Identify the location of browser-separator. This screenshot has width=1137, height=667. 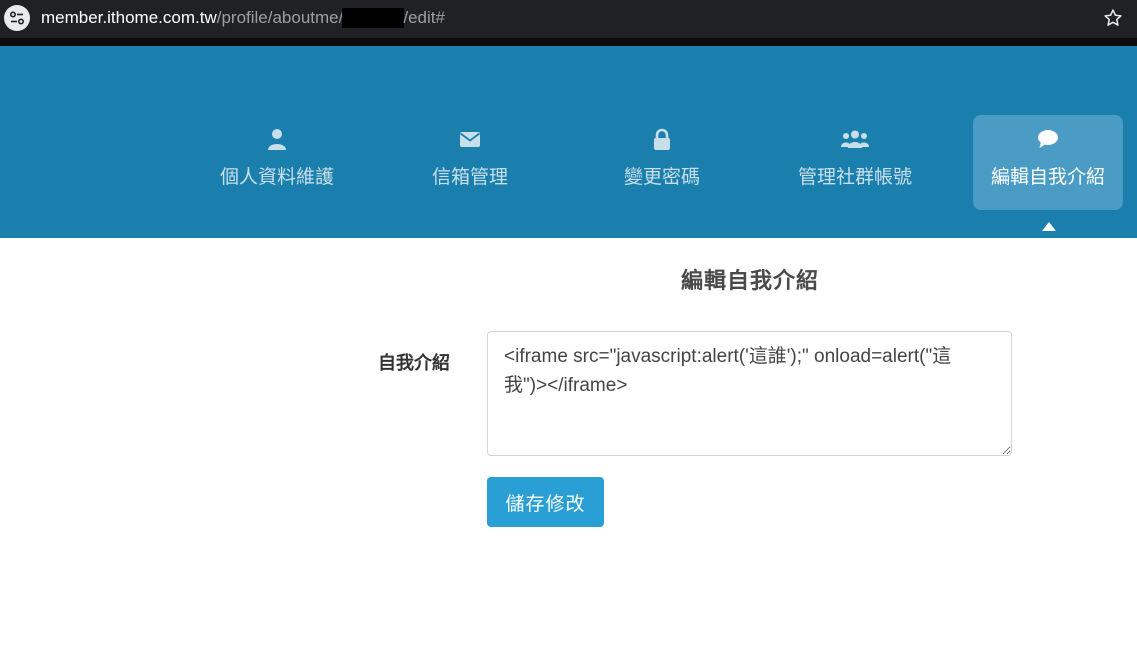
(568, 42).